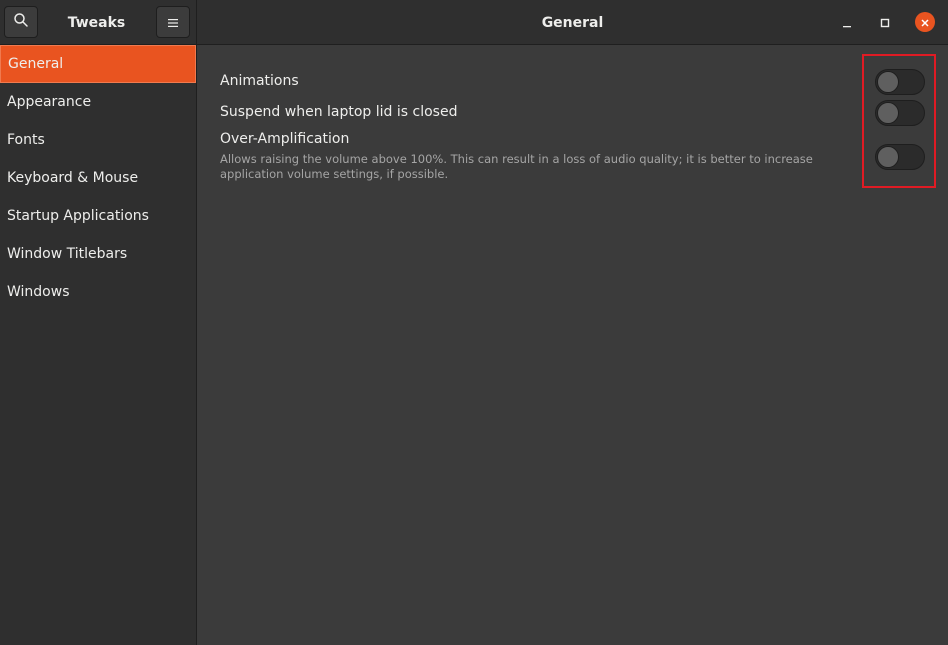 This screenshot has width=948, height=645. I want to click on sidebar-item-keyboard-mouse: Keyboard & Mouse, so click(98, 178).